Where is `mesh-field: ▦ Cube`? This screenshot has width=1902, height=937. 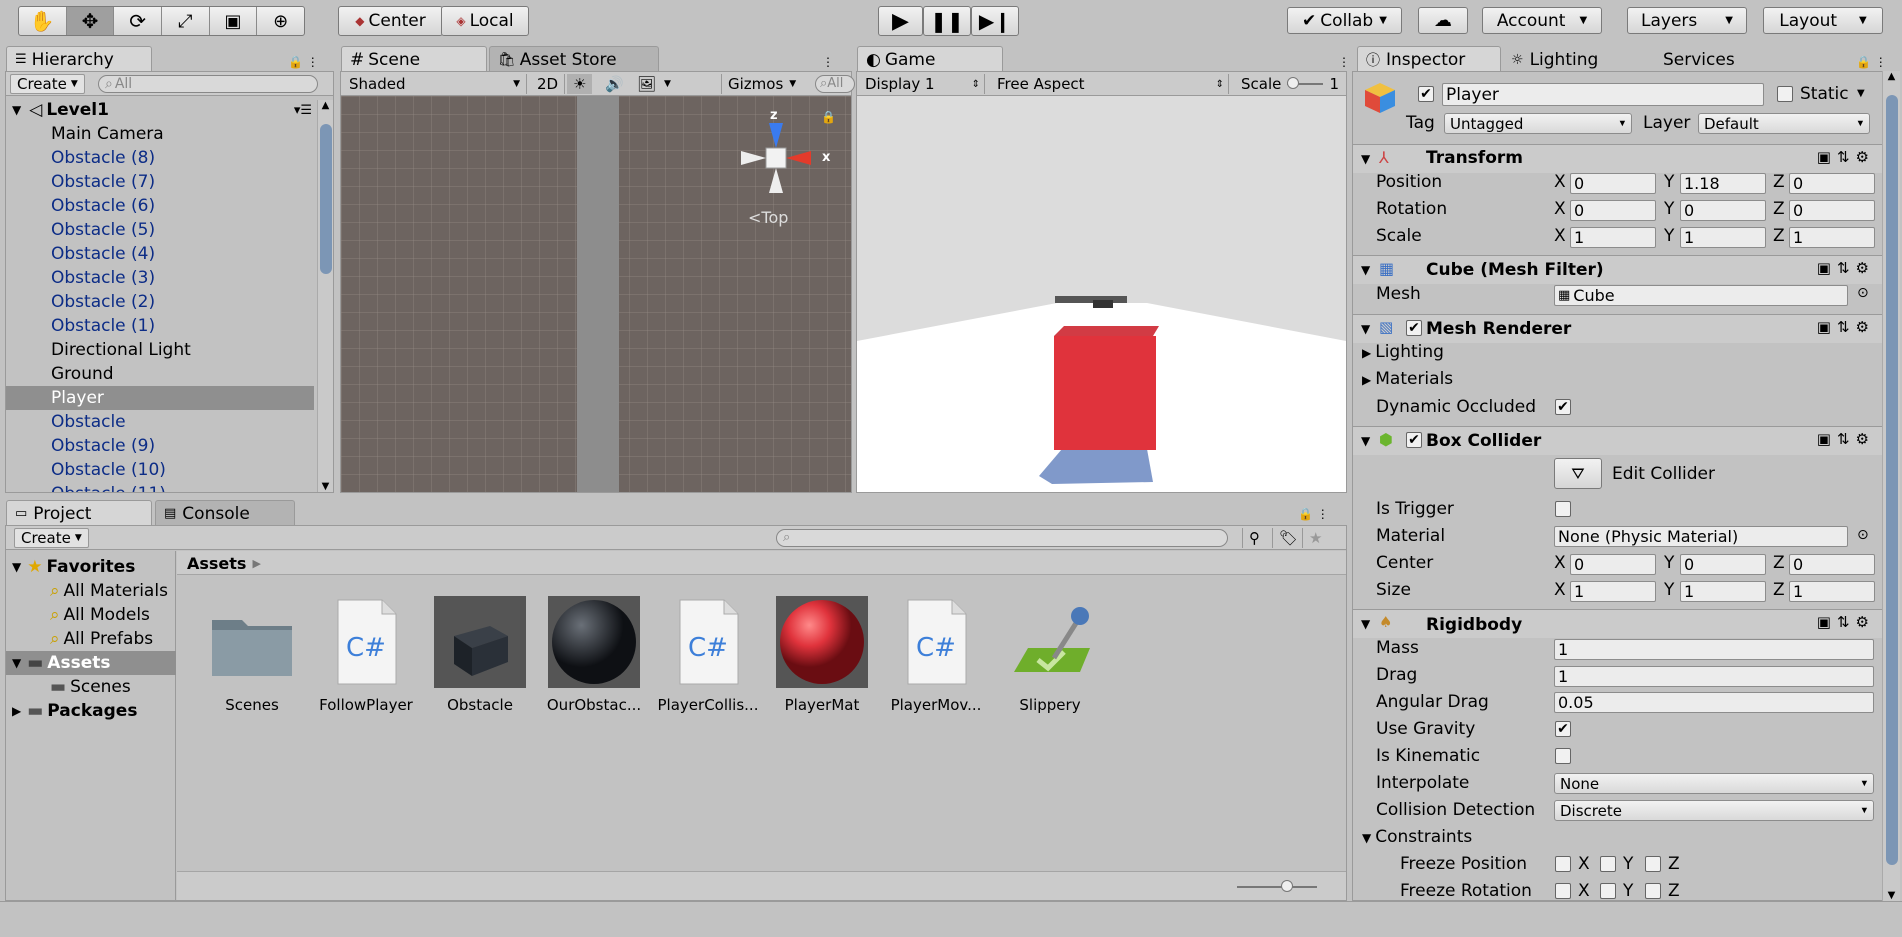
mesh-field: ▦ Cube is located at coordinates (1701, 295).